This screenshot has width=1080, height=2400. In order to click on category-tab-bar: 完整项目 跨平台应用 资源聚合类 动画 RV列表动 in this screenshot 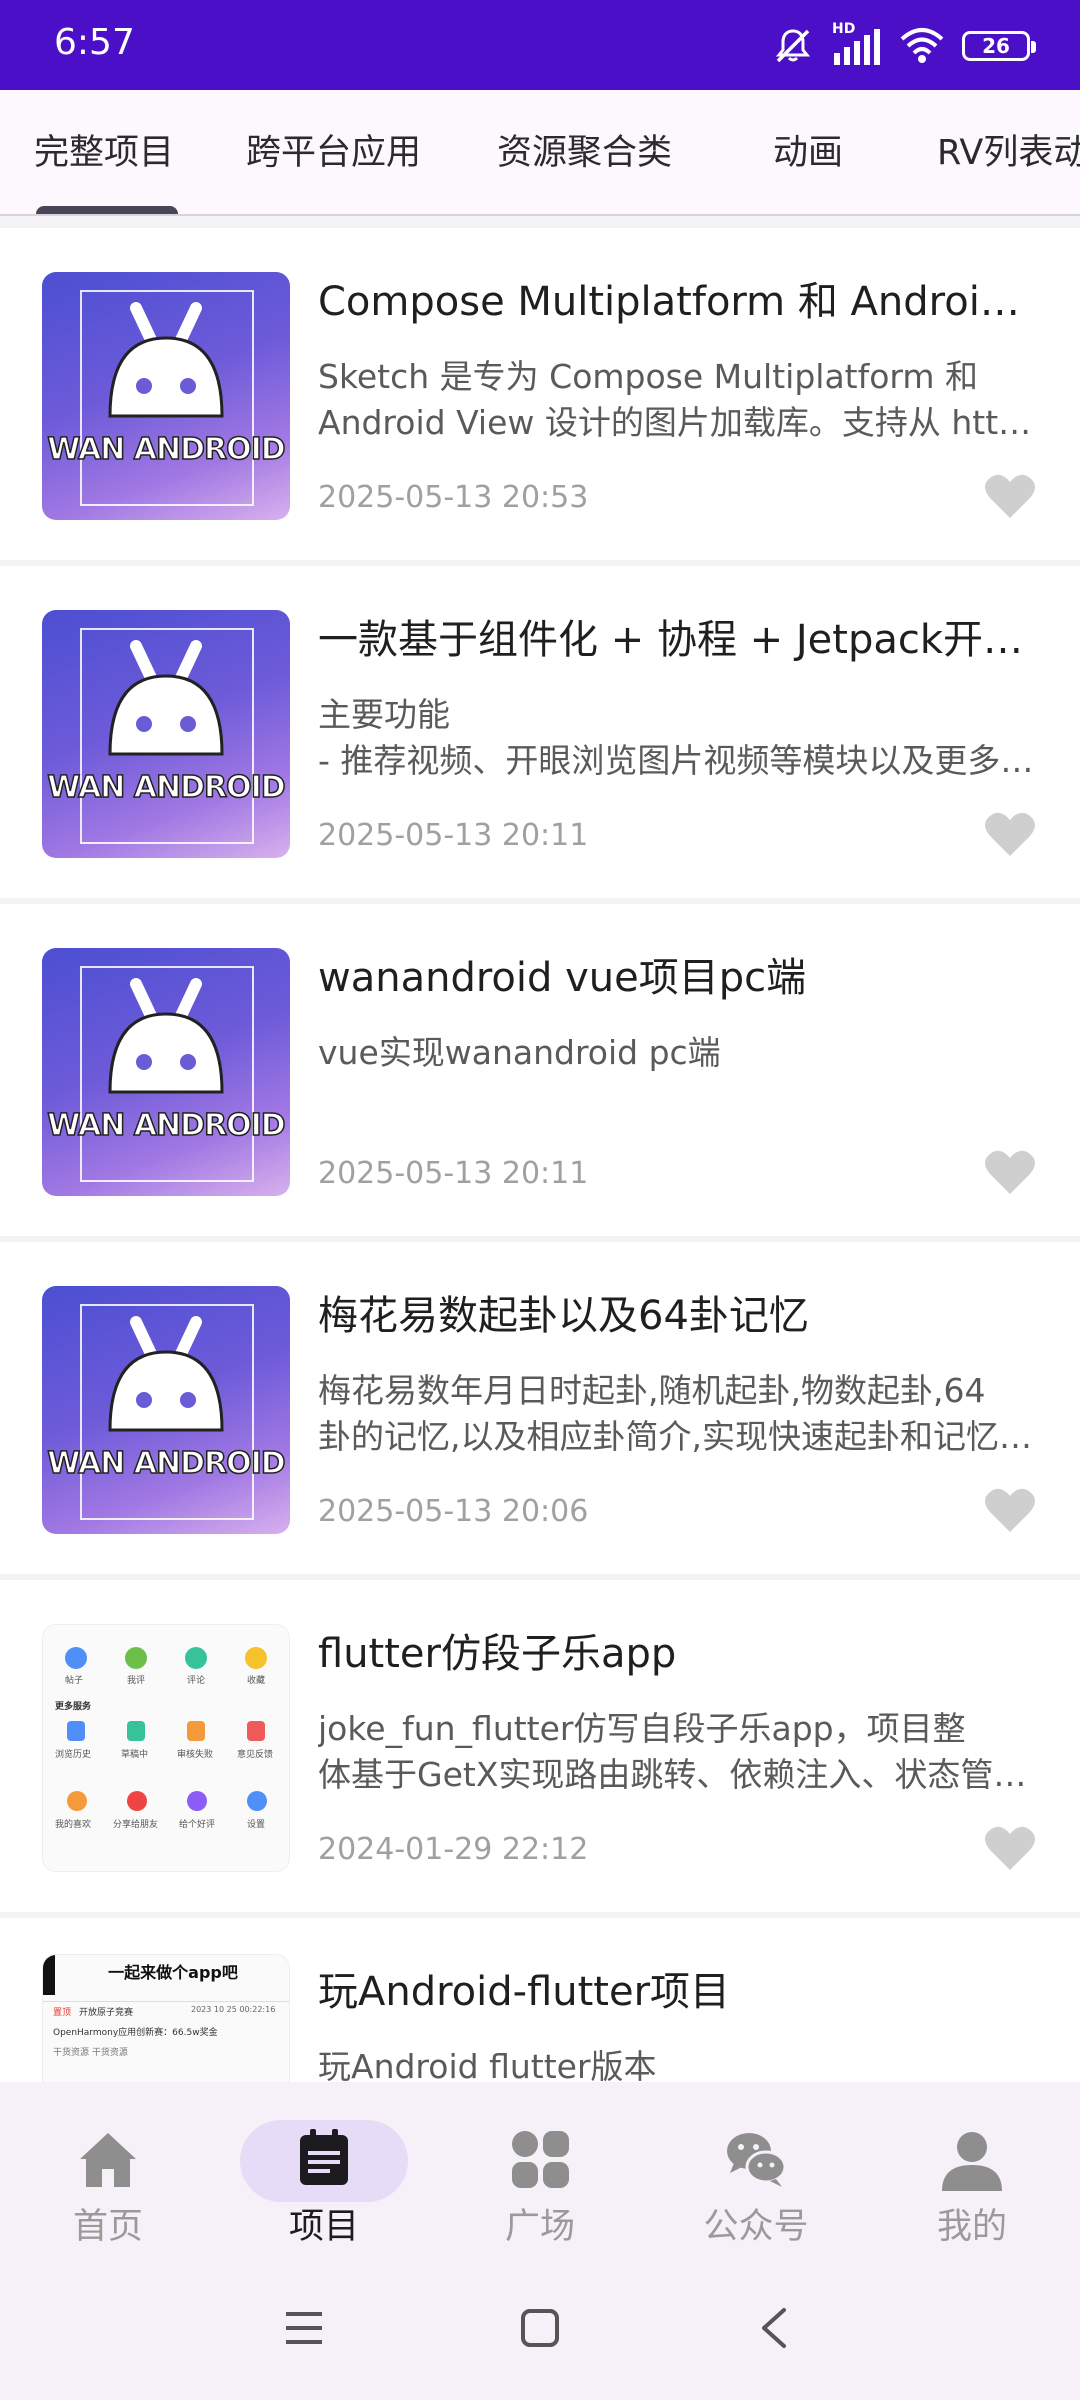, I will do `click(540, 153)`.